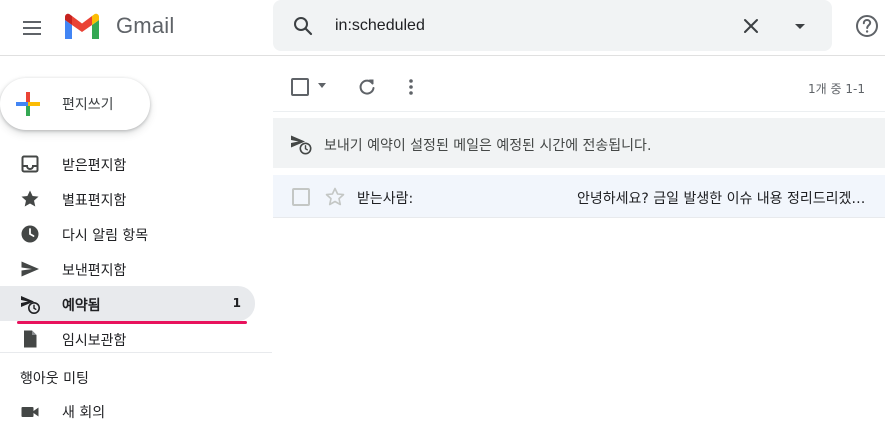 This screenshot has height=424, width=885. I want to click on sidebar-item-scheduled: 예약됨 1, so click(127, 303).